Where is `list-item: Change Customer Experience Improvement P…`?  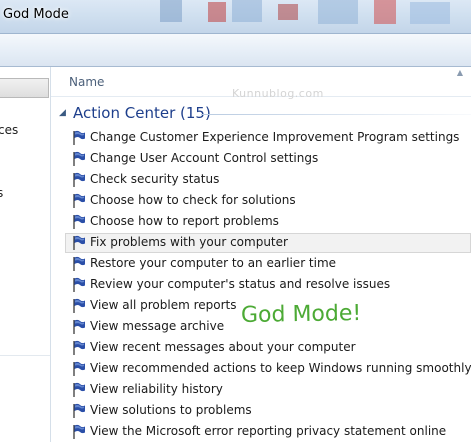 list-item: Change Customer Experience Improvement P… is located at coordinates (268, 138).